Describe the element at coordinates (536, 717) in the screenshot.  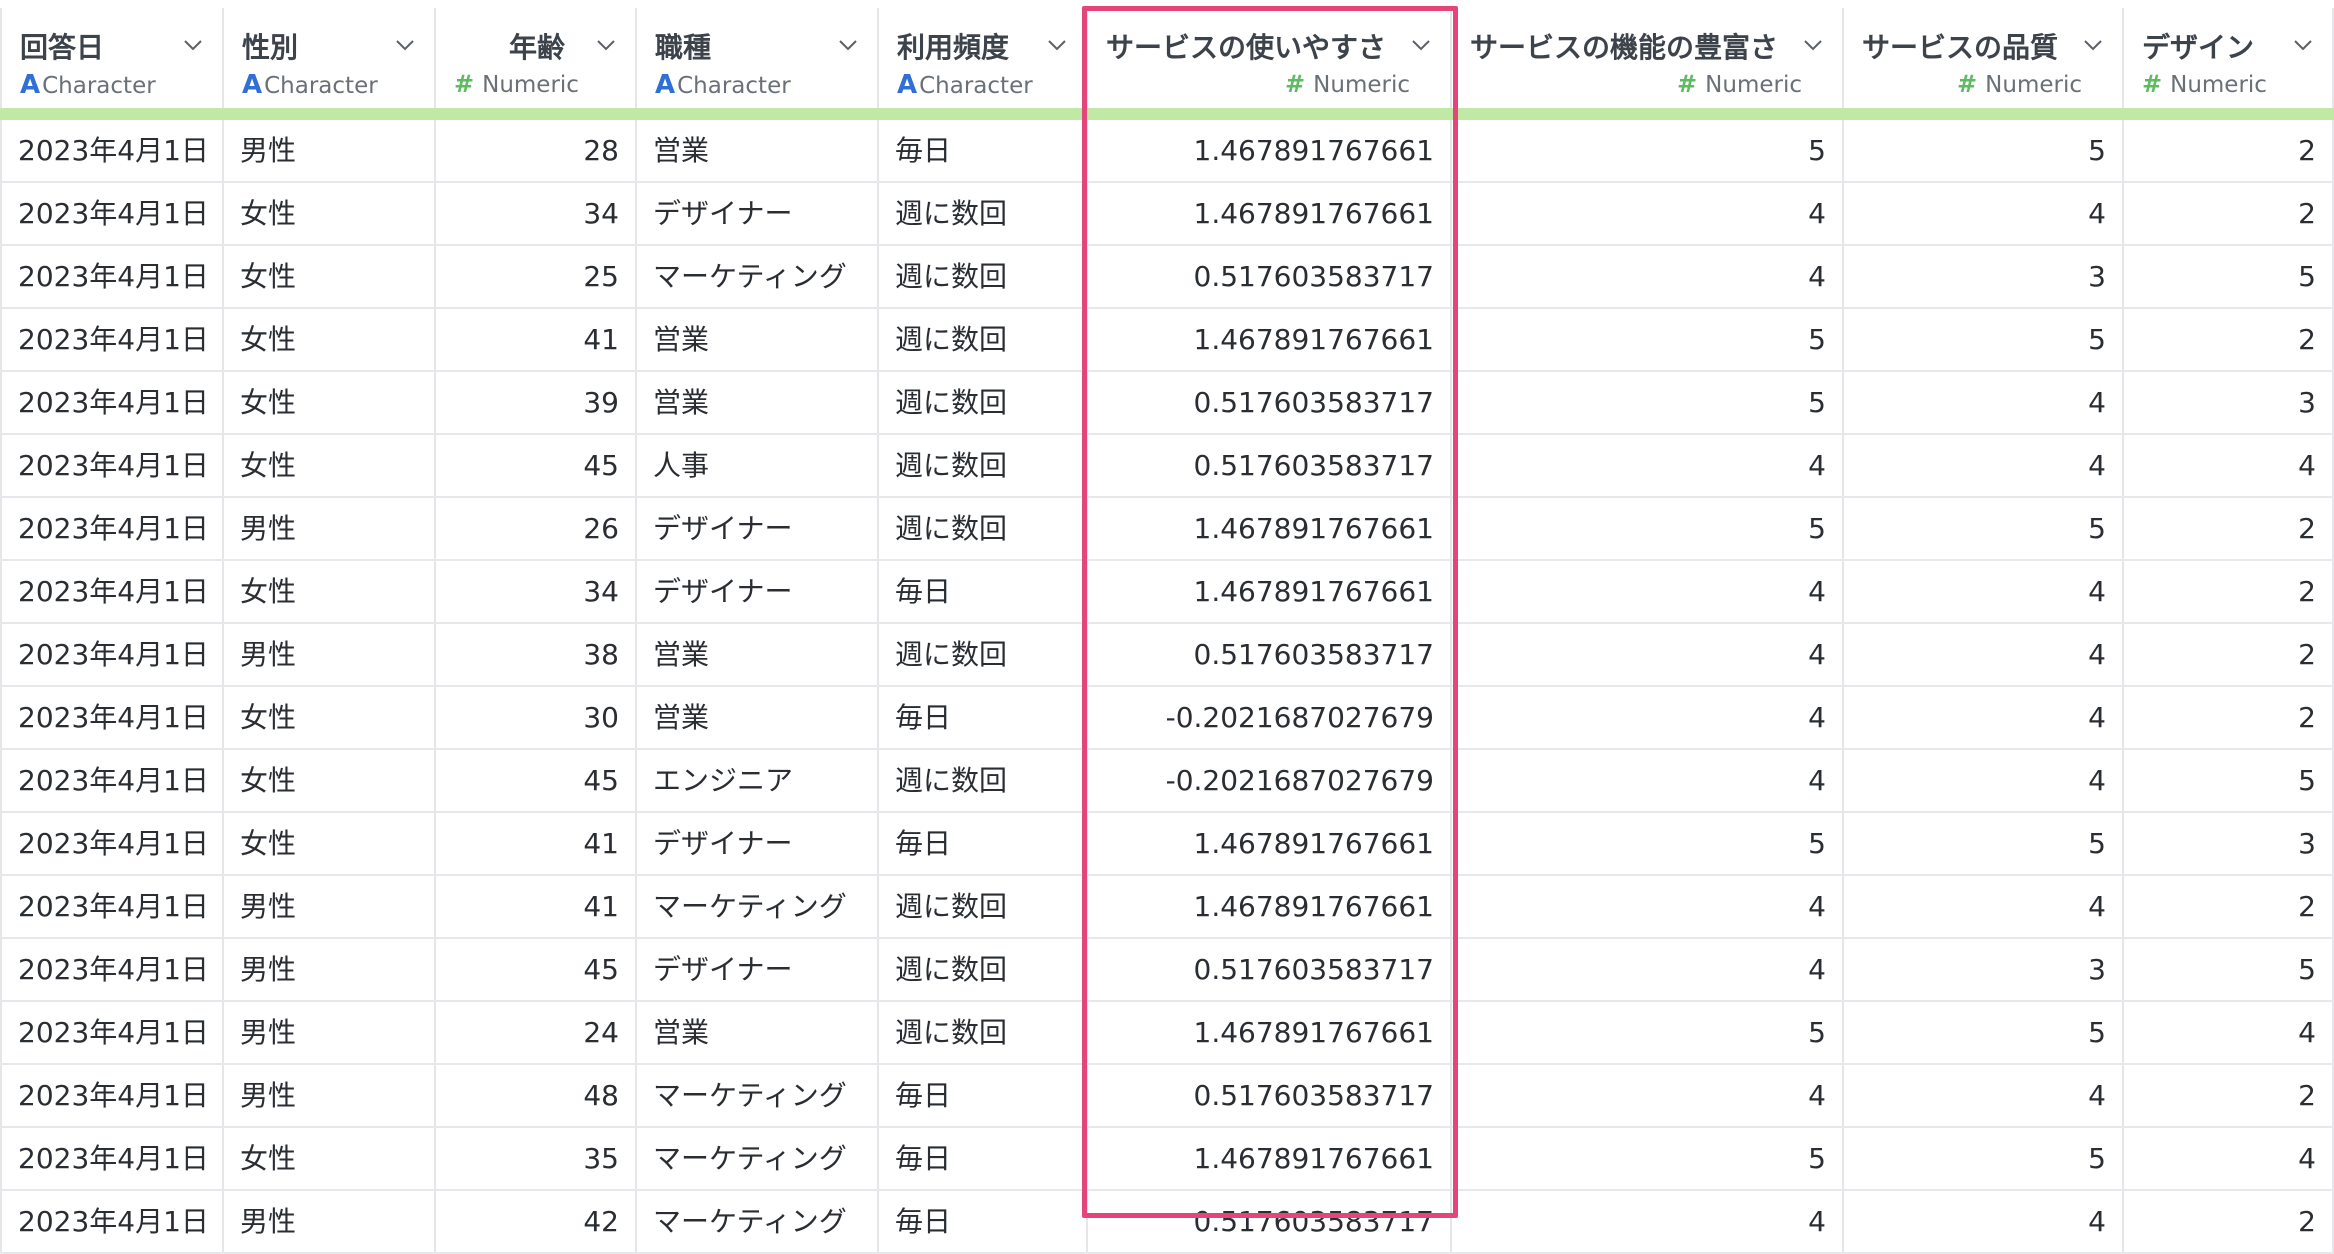
I see `table-cell: 30` at that location.